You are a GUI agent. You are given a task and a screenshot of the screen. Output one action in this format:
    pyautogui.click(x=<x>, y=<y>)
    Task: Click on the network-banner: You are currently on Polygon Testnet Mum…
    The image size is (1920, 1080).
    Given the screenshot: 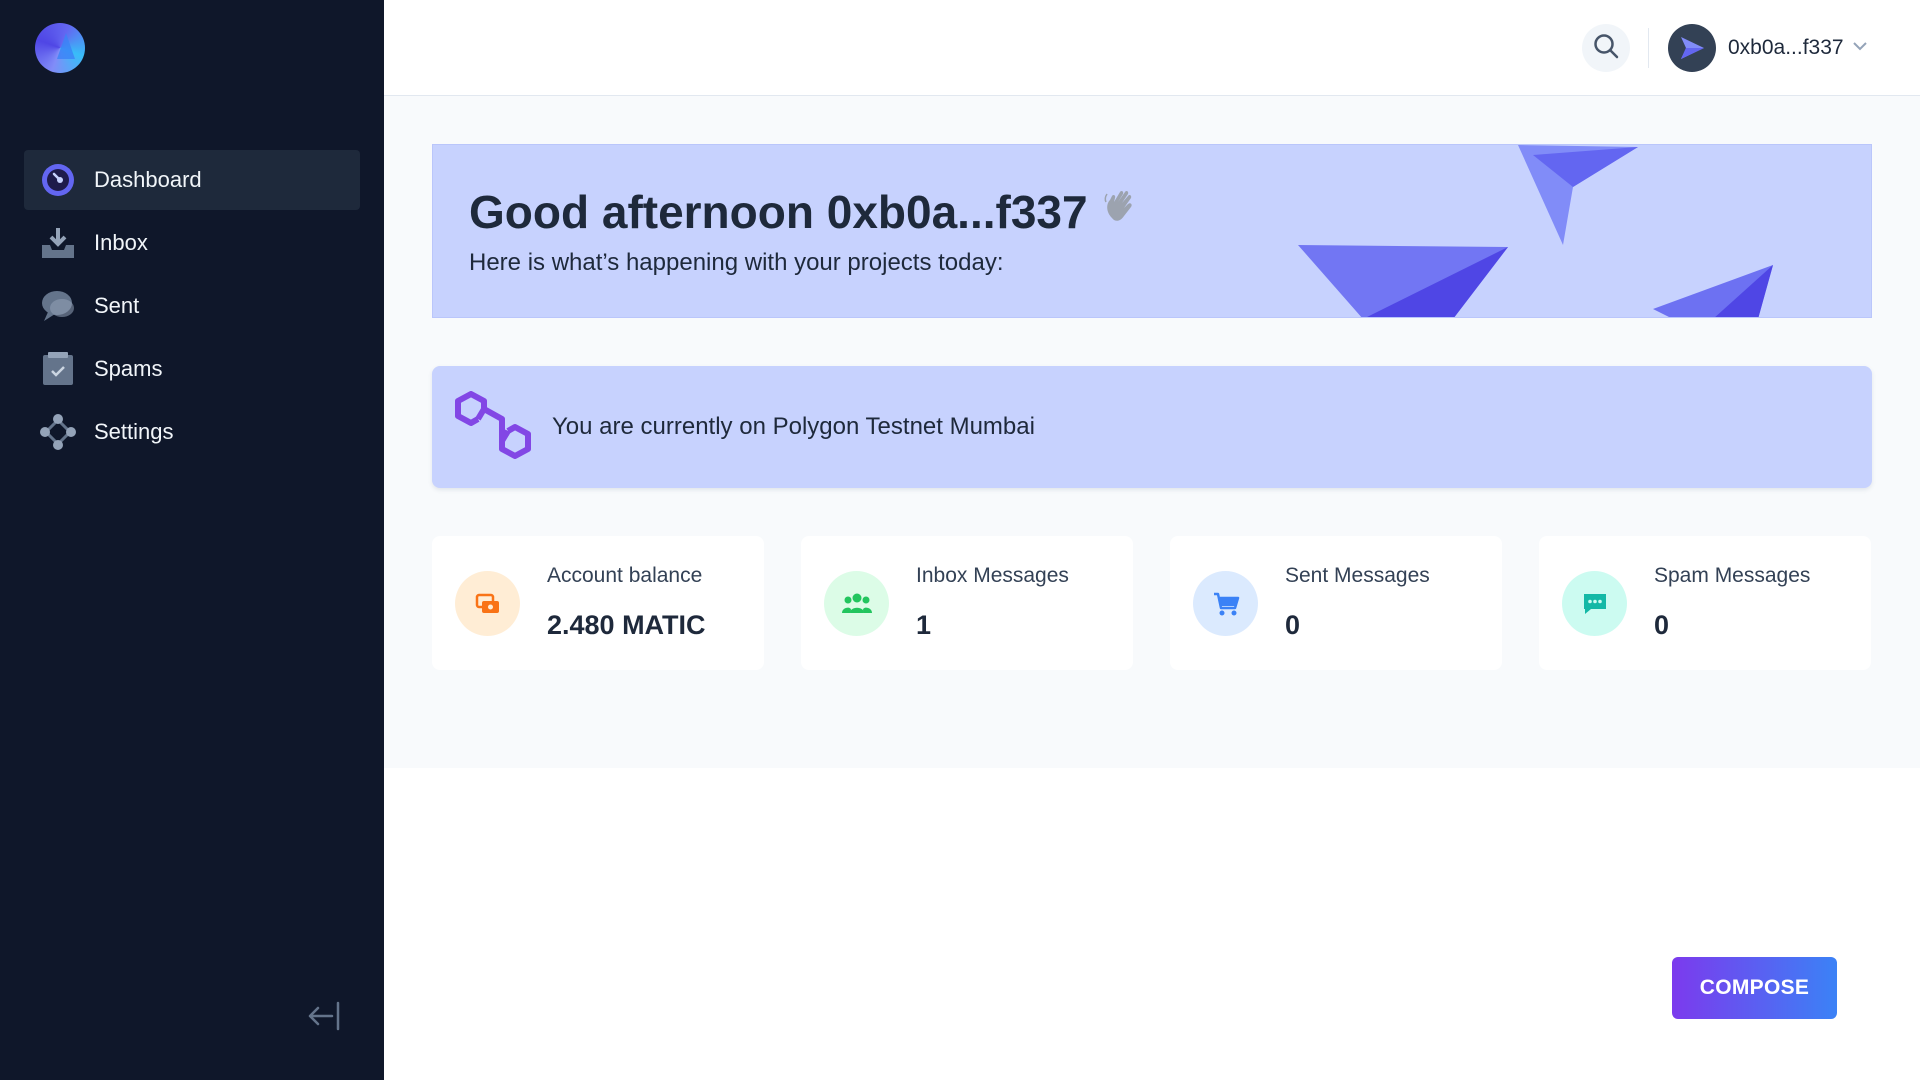 What is the action you would take?
    pyautogui.click(x=1152, y=427)
    